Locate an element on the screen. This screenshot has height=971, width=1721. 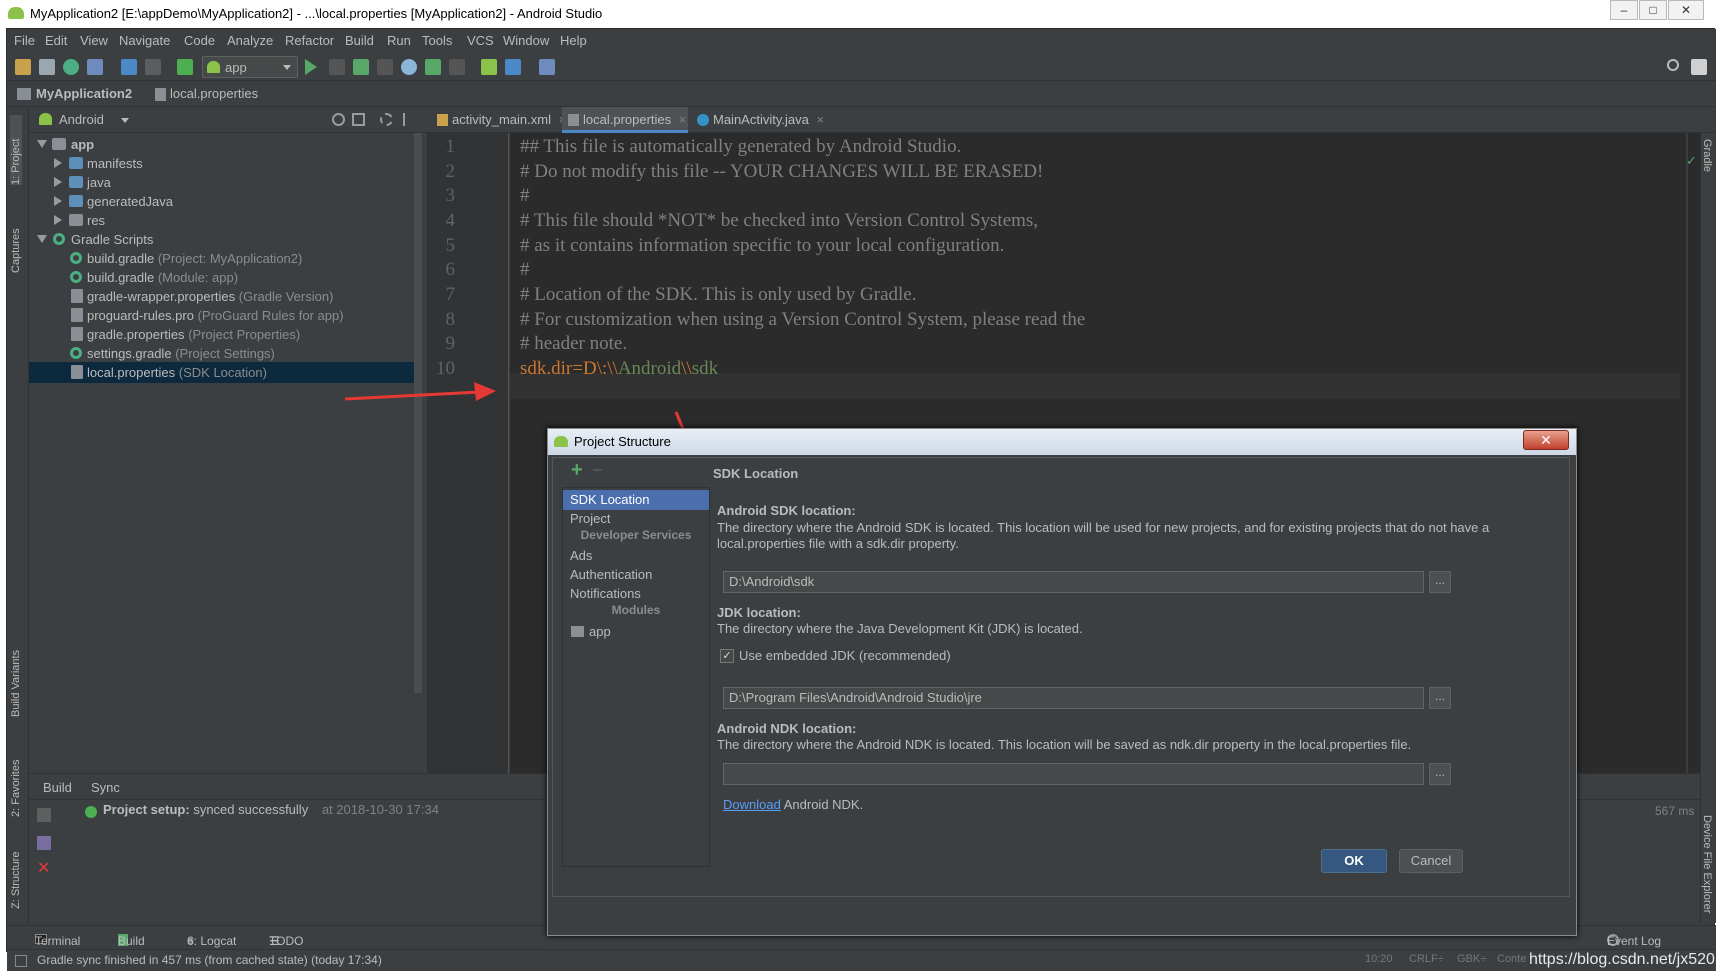
breadcrumb-file: local.properties is located at coordinates (214, 93).